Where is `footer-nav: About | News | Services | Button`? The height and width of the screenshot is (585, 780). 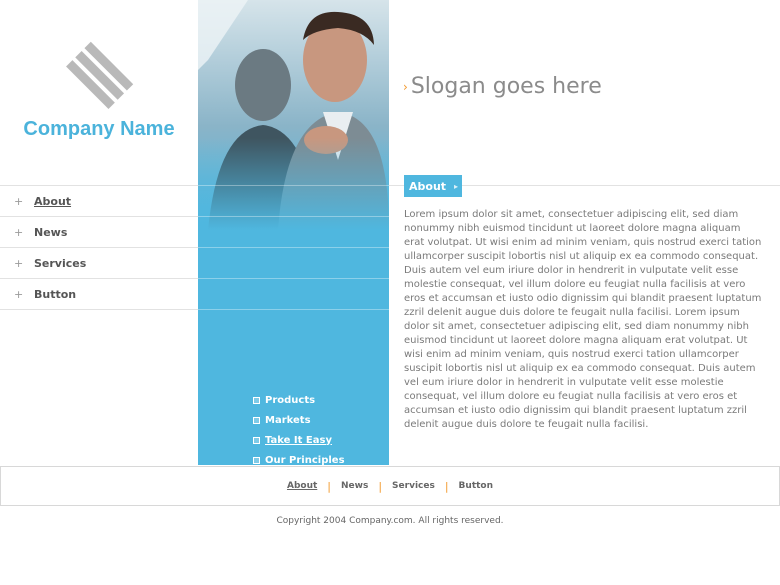
footer-nav: About | News | Services | Button is located at coordinates (390, 486).